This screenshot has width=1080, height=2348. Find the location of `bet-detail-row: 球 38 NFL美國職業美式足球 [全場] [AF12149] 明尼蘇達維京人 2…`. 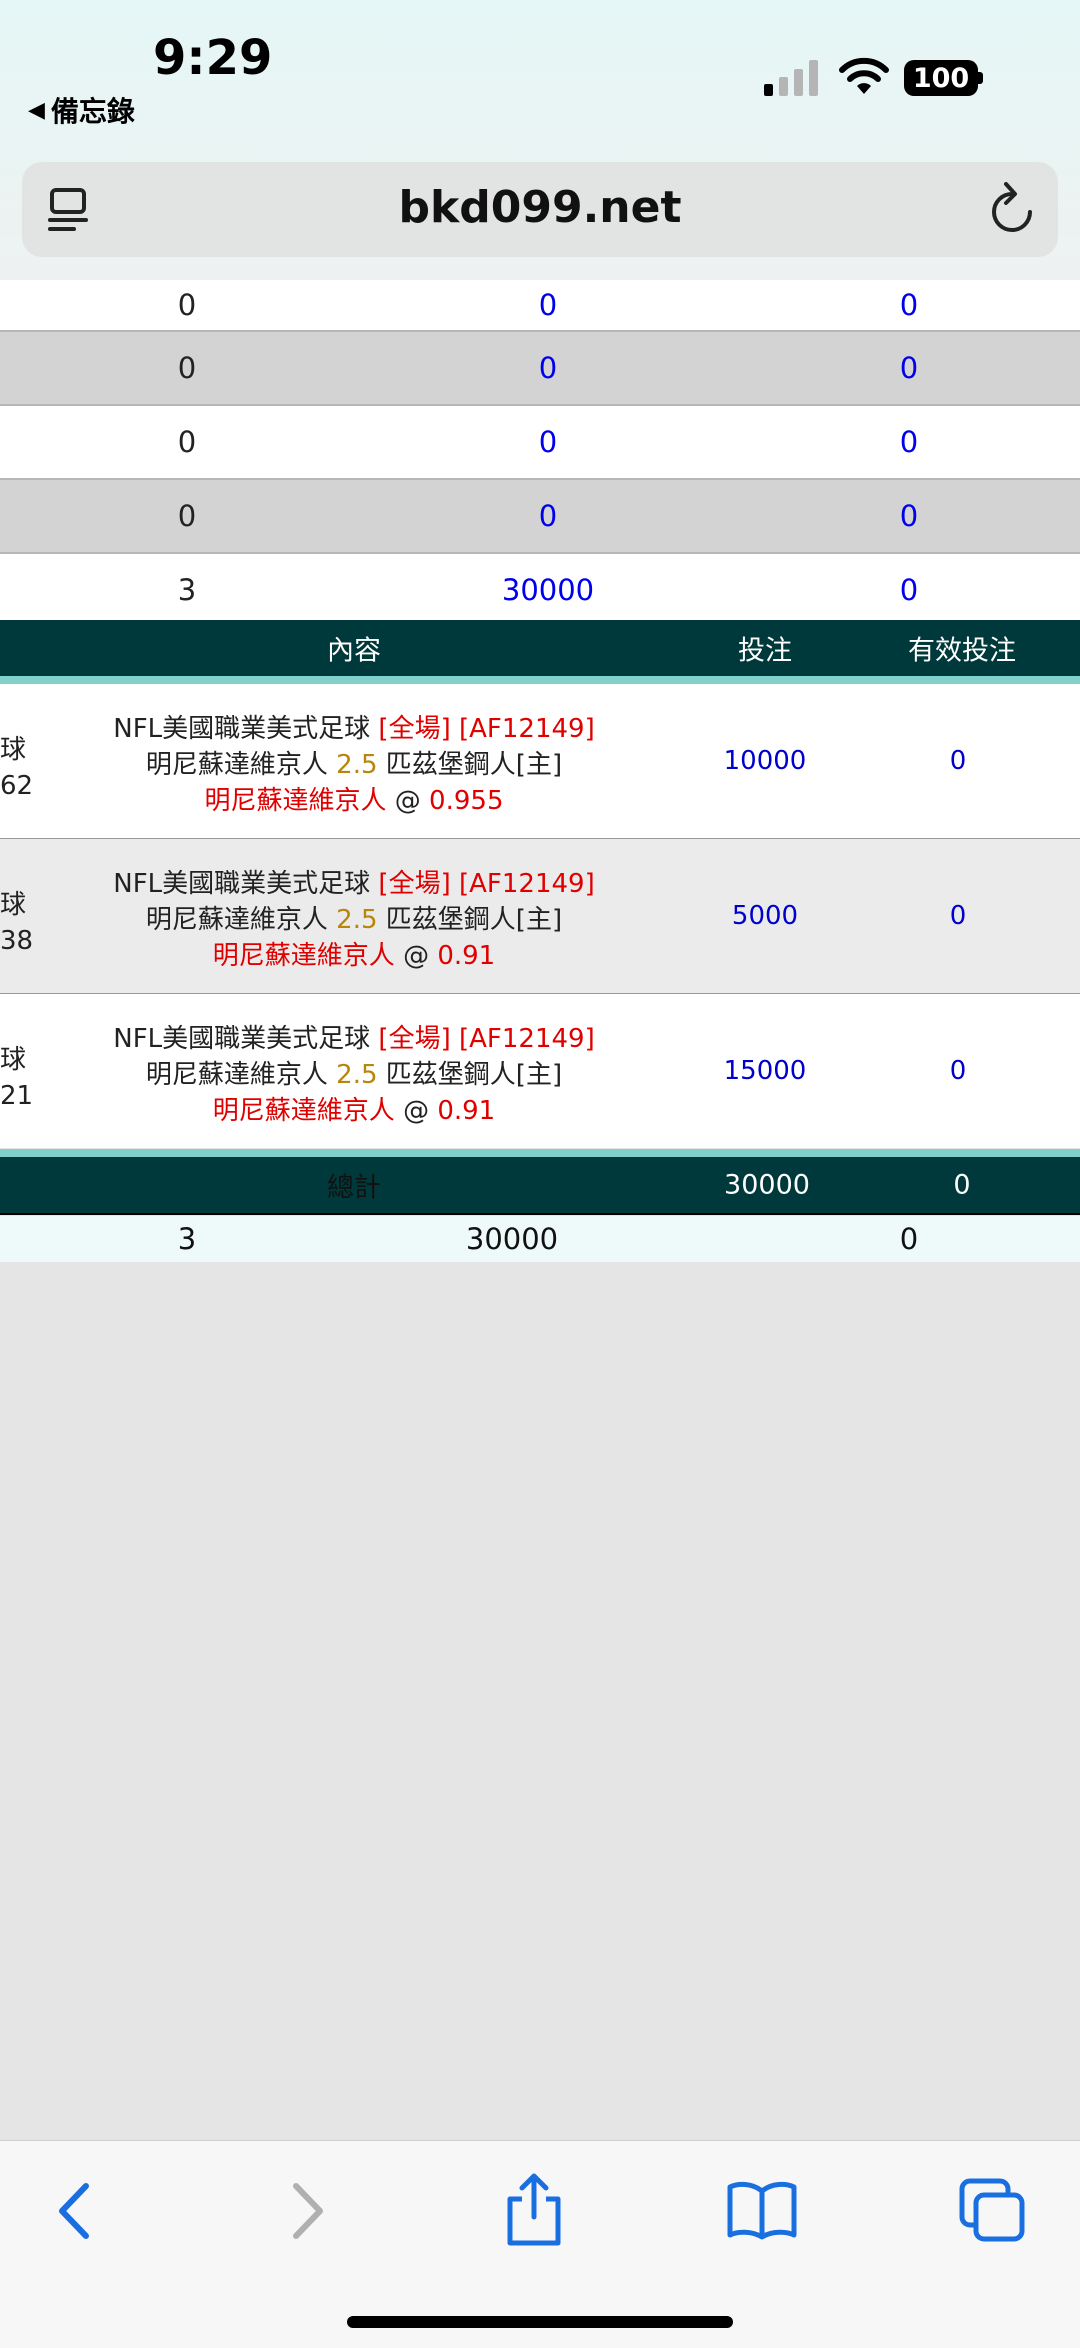

bet-detail-row: 球 38 NFL美國職業美式足球 [全場] [AF12149] 明尼蘇達維京人 2… is located at coordinates (540, 917).